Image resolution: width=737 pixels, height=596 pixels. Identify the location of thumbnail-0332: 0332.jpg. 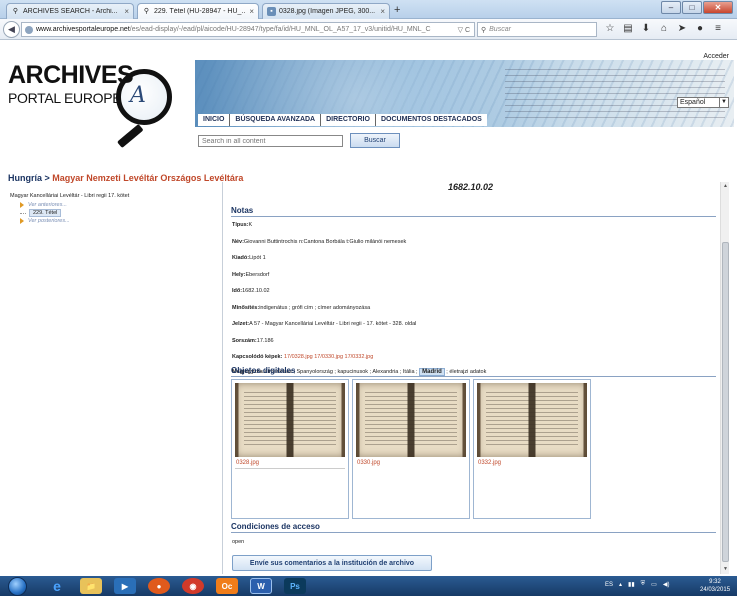
(532, 449).